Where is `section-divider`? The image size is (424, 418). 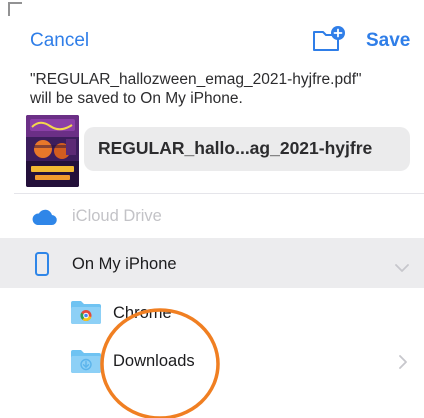
section-divider is located at coordinates (219, 193).